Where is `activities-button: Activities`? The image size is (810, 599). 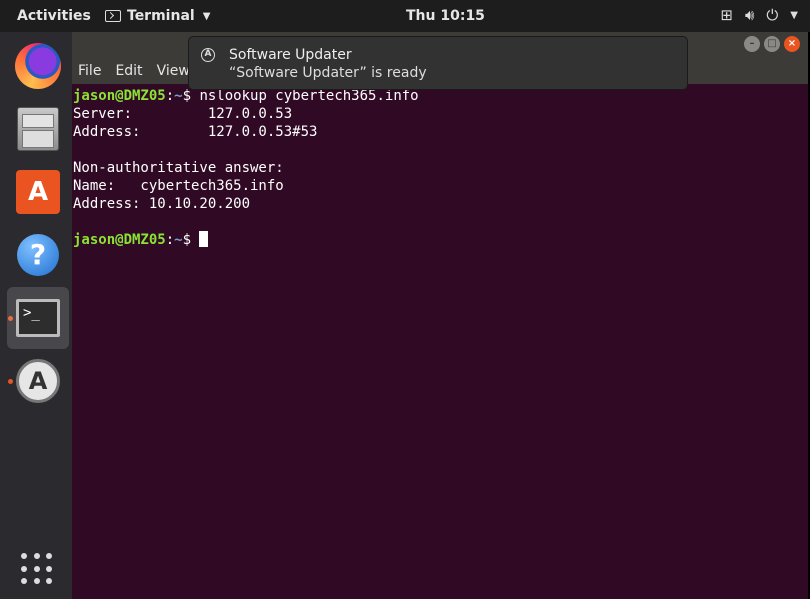
activities-button: Activities is located at coordinates (54, 16).